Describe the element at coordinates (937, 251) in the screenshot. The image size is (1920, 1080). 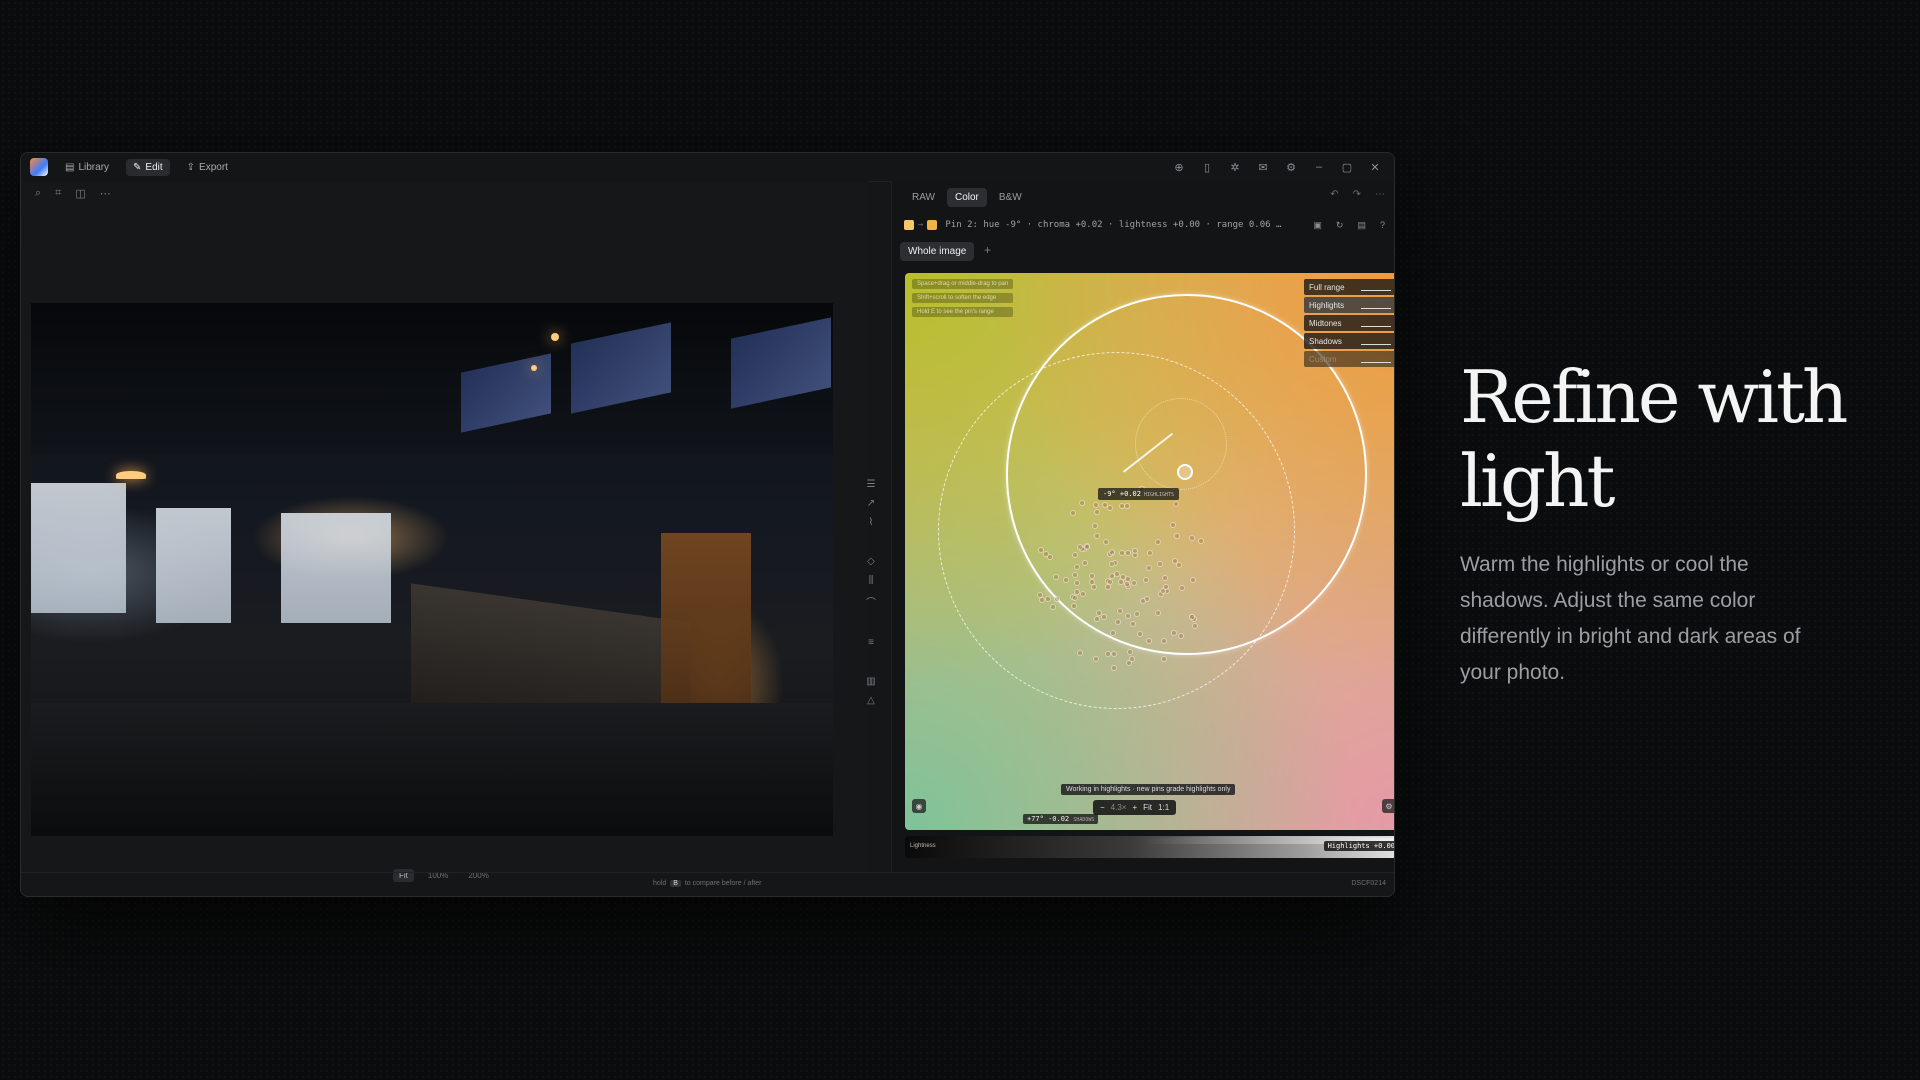
I see `whole-image-button: Whole image` at that location.